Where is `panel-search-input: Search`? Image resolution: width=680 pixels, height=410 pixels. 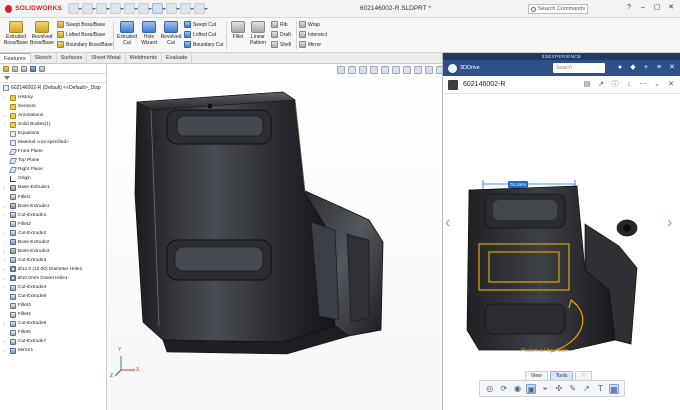 panel-search-input: Search is located at coordinates (579, 68).